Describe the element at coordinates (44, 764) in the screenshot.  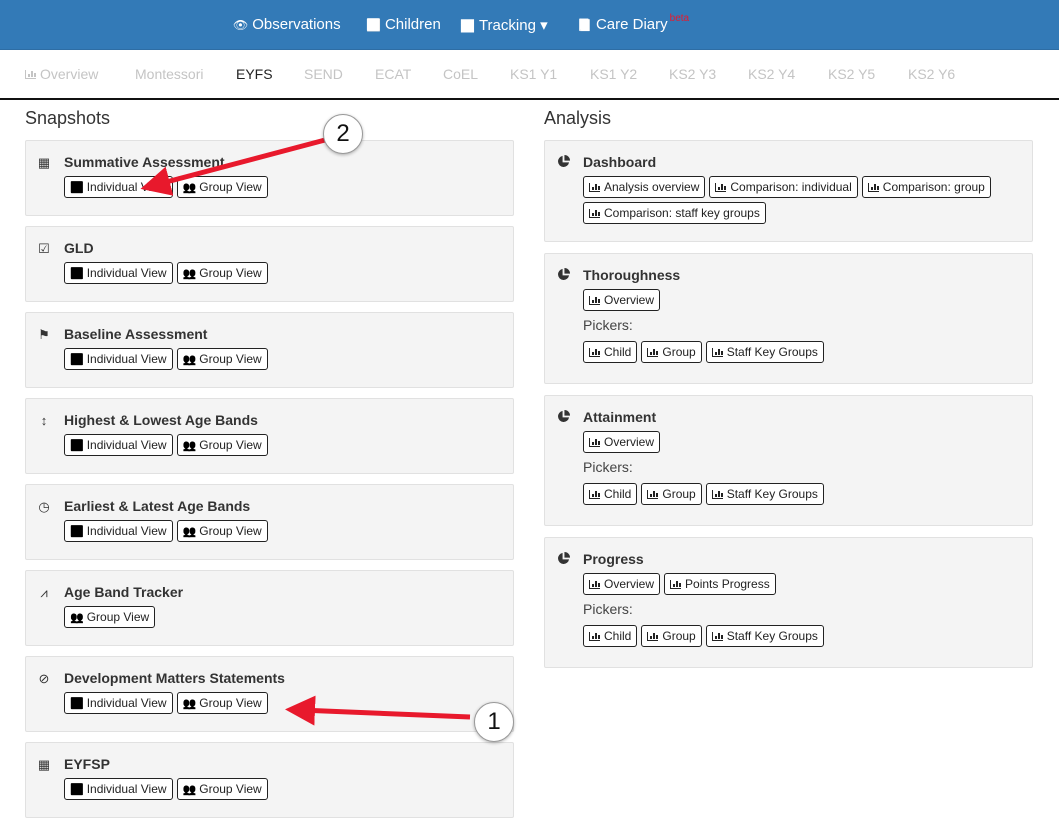
I see `calendar-icon: ▦` at that location.